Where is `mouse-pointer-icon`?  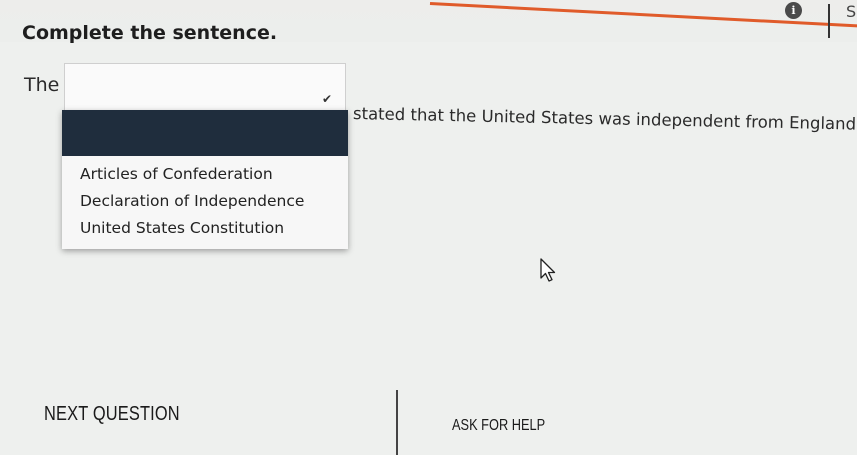 mouse-pointer-icon is located at coordinates (548, 270).